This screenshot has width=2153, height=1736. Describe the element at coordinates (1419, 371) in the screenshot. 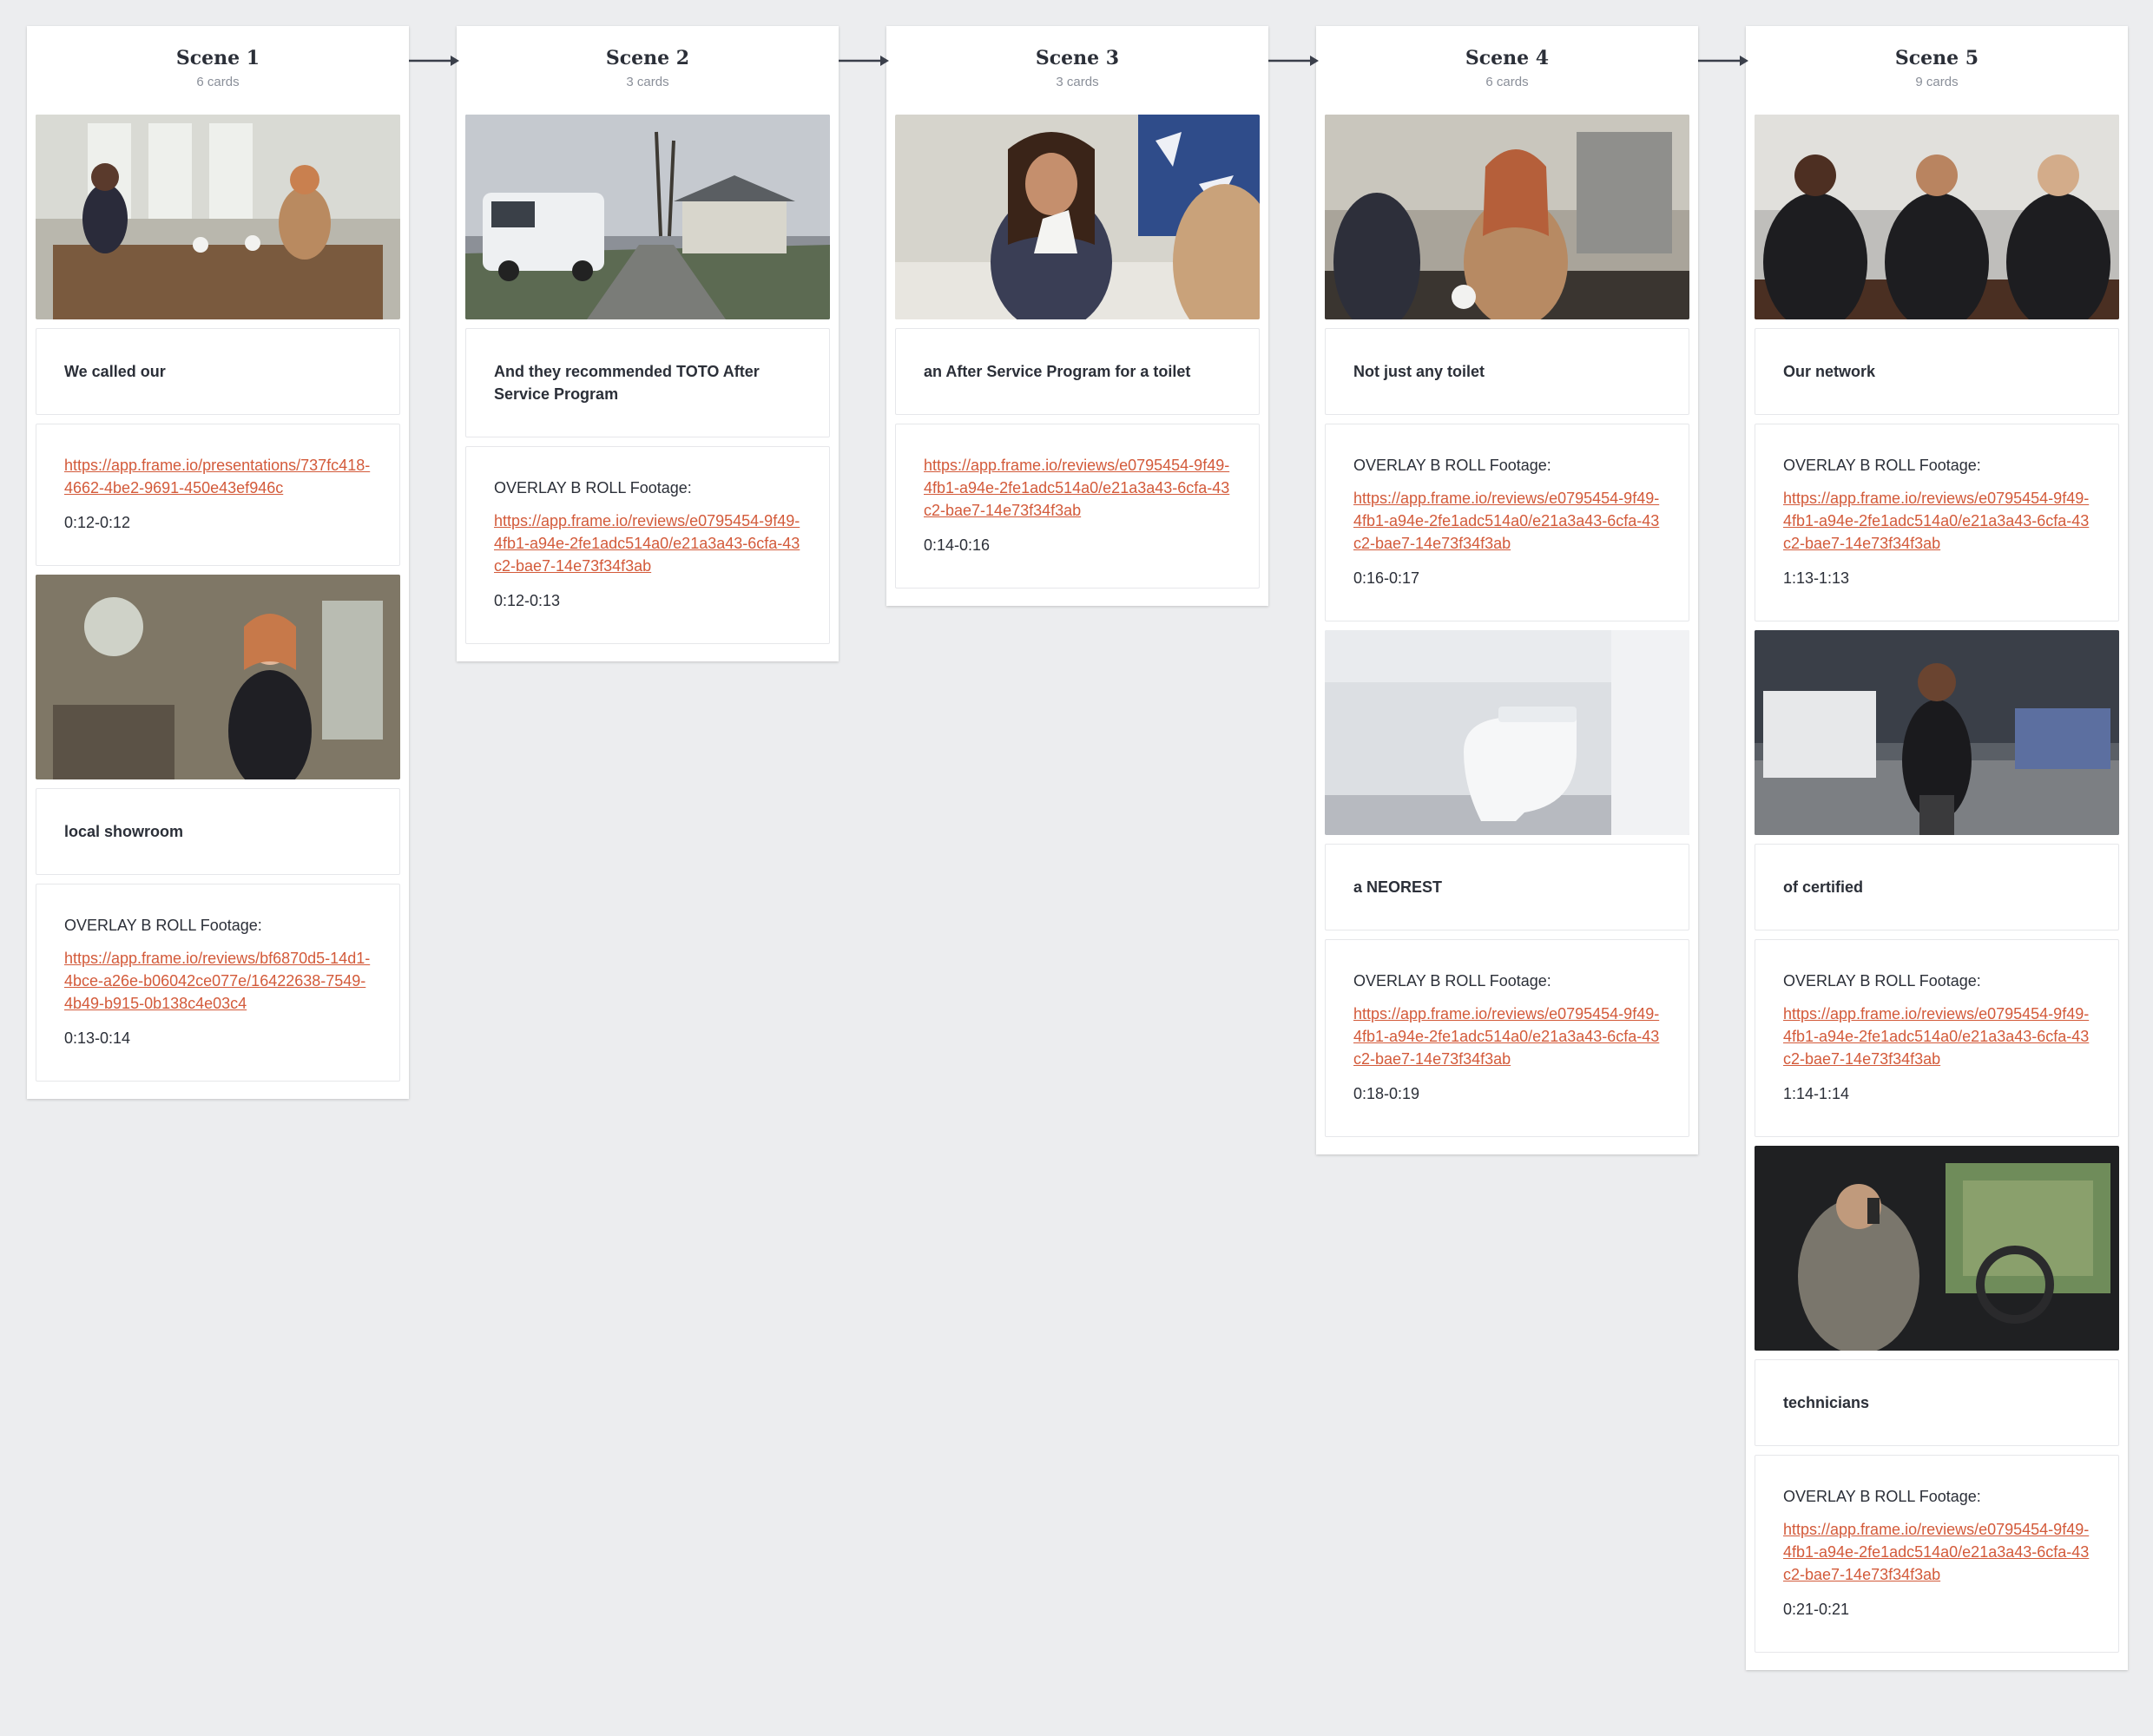

I see `caption-text: Not just any toilet` at that location.